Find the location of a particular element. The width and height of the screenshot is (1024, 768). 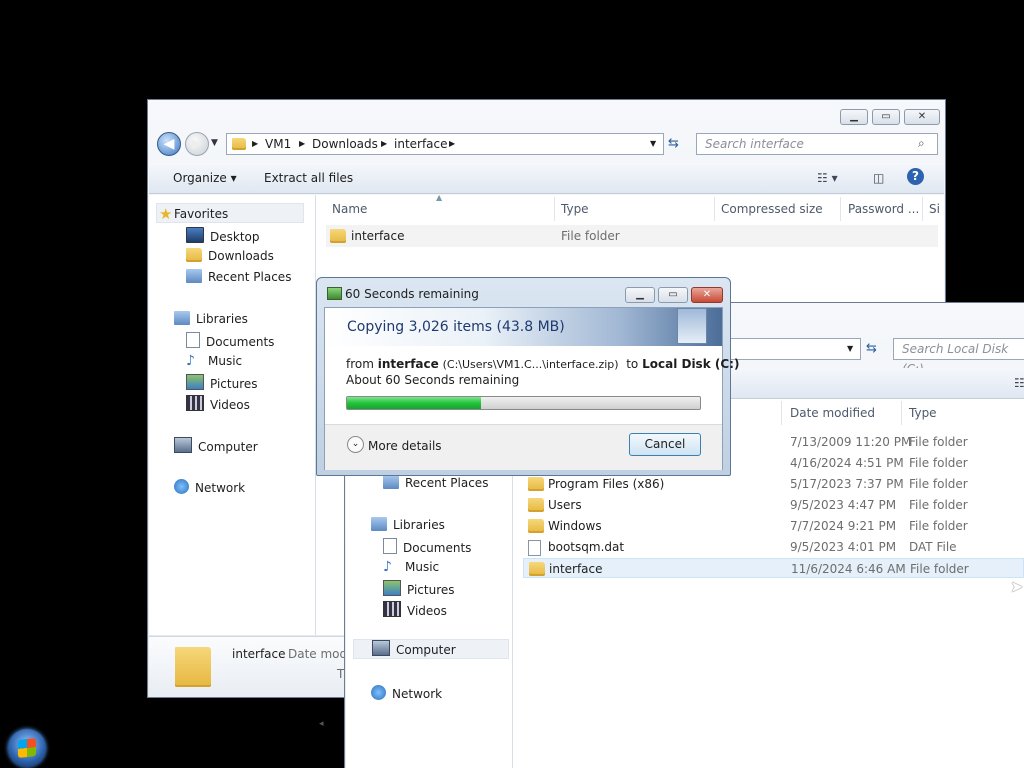

search-input: Search interface is located at coordinates (817, 144).